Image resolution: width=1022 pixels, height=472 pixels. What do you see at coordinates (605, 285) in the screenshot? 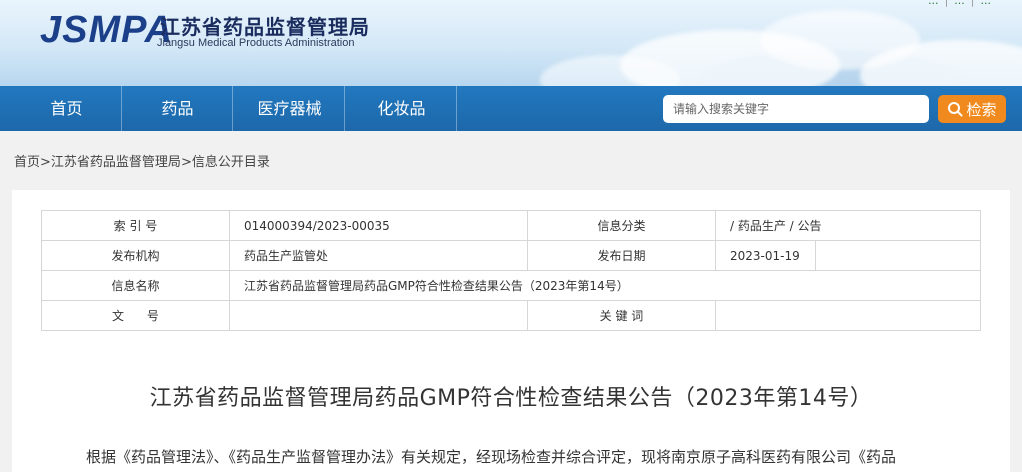
I see `info-name-value: 江苏省药品监督管理局药品GMP符合性检查结果公告（2023年第14号）` at bounding box center [605, 285].